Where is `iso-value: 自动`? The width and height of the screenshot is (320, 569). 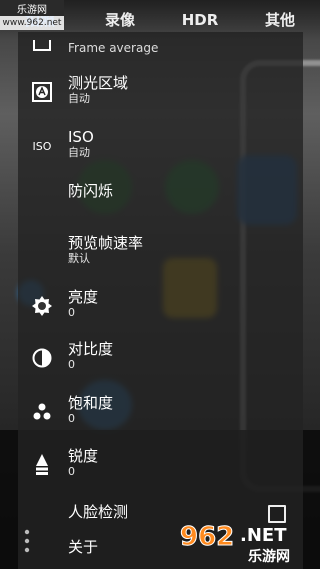 iso-value: 自动 is located at coordinates (79, 152).